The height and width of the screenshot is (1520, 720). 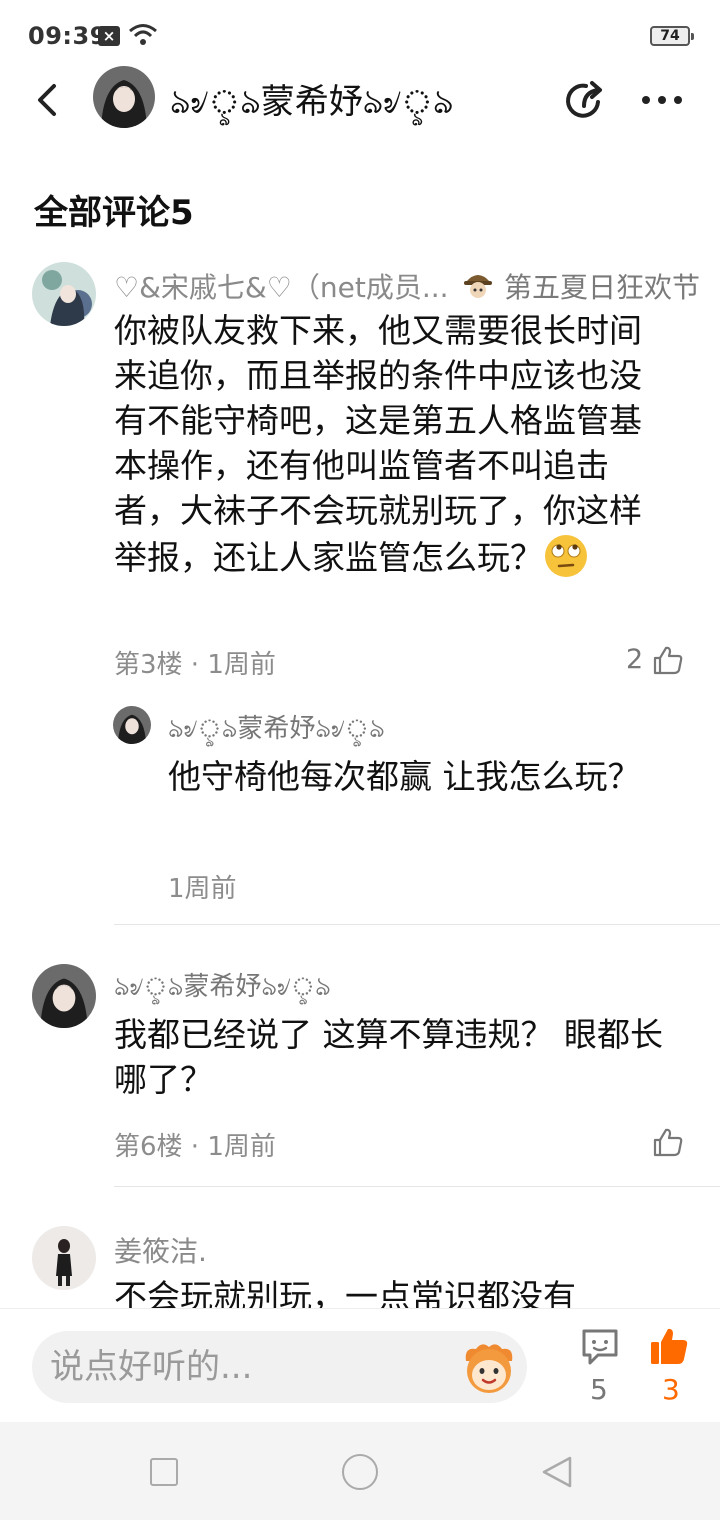 What do you see at coordinates (195, 665) in the screenshot?
I see `comment-meta: 第3楼 · 1周前` at bounding box center [195, 665].